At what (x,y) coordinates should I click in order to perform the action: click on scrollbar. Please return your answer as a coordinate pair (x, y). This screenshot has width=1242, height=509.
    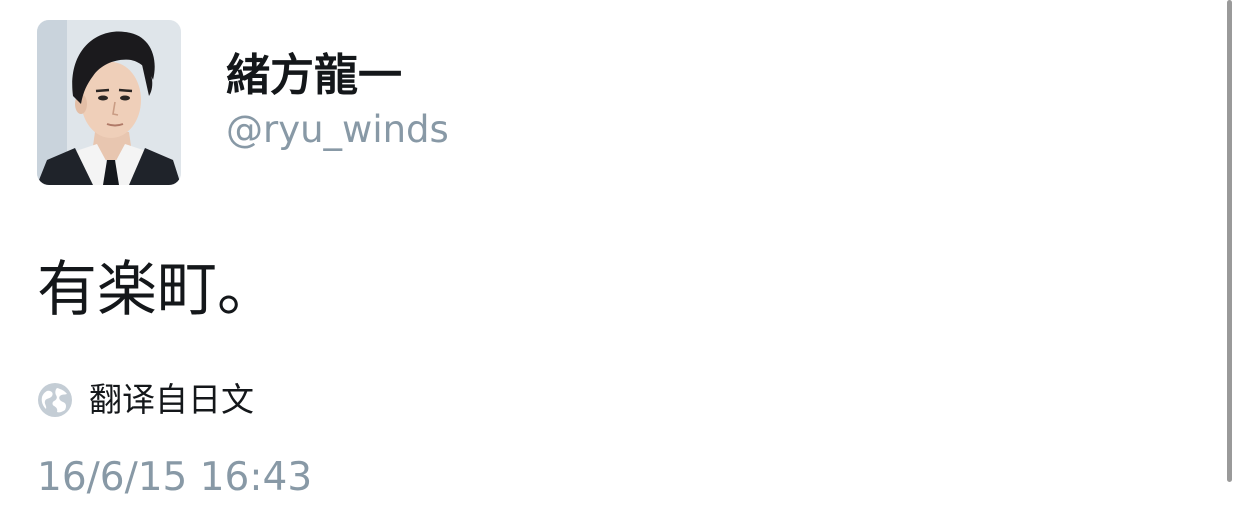
    Looking at the image, I should click on (1232, 254).